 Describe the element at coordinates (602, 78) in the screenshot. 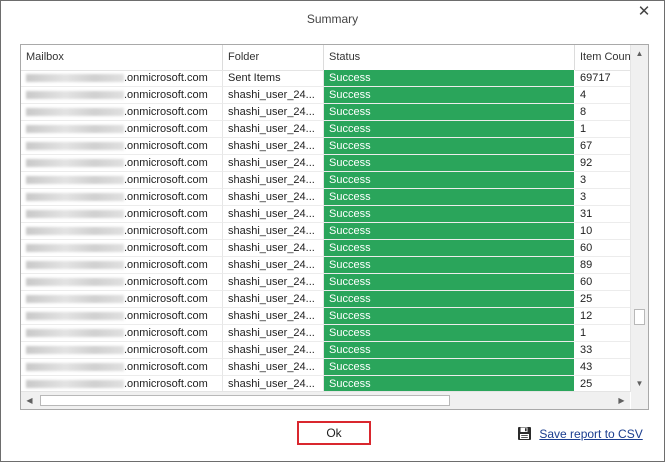

I see `item-count-cell: 69717` at that location.